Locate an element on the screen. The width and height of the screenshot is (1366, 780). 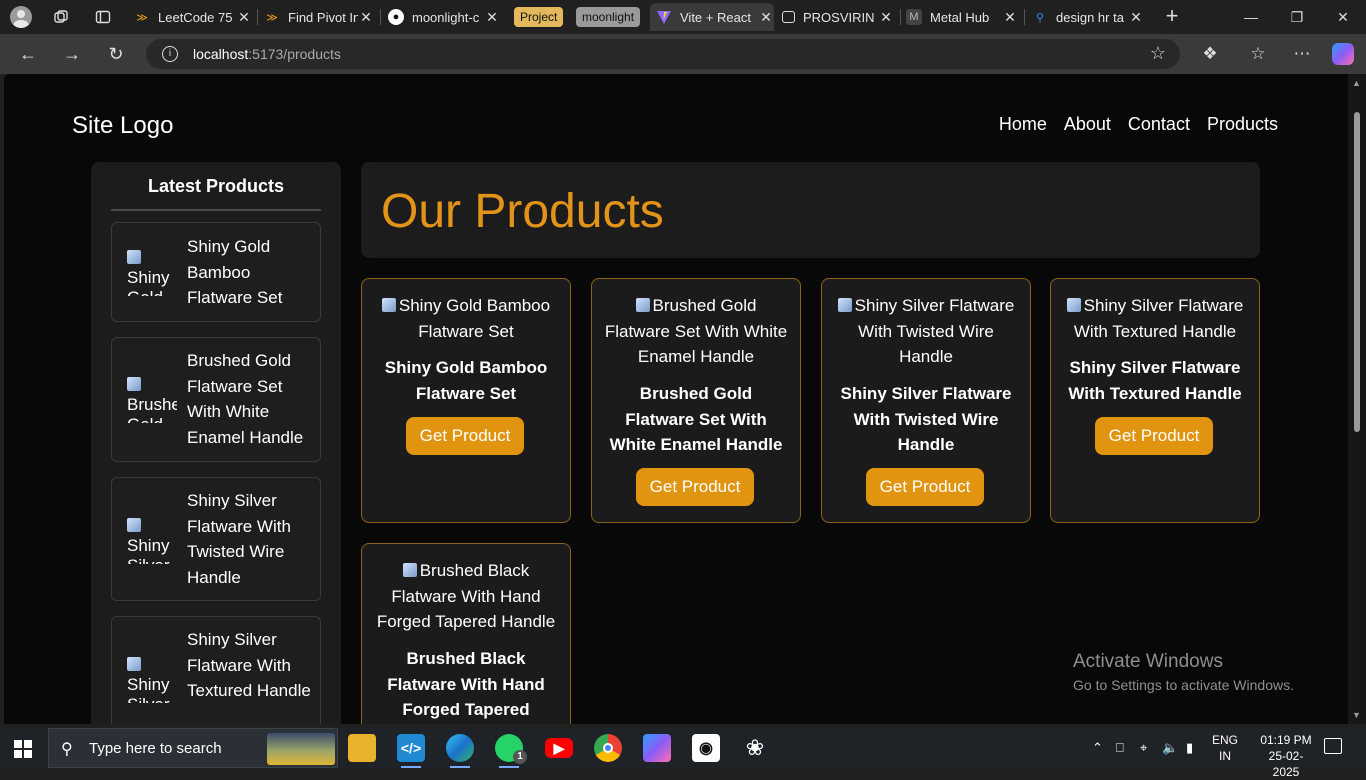
scroll-down-icon: ▼ is located at coordinates (1356, 715).